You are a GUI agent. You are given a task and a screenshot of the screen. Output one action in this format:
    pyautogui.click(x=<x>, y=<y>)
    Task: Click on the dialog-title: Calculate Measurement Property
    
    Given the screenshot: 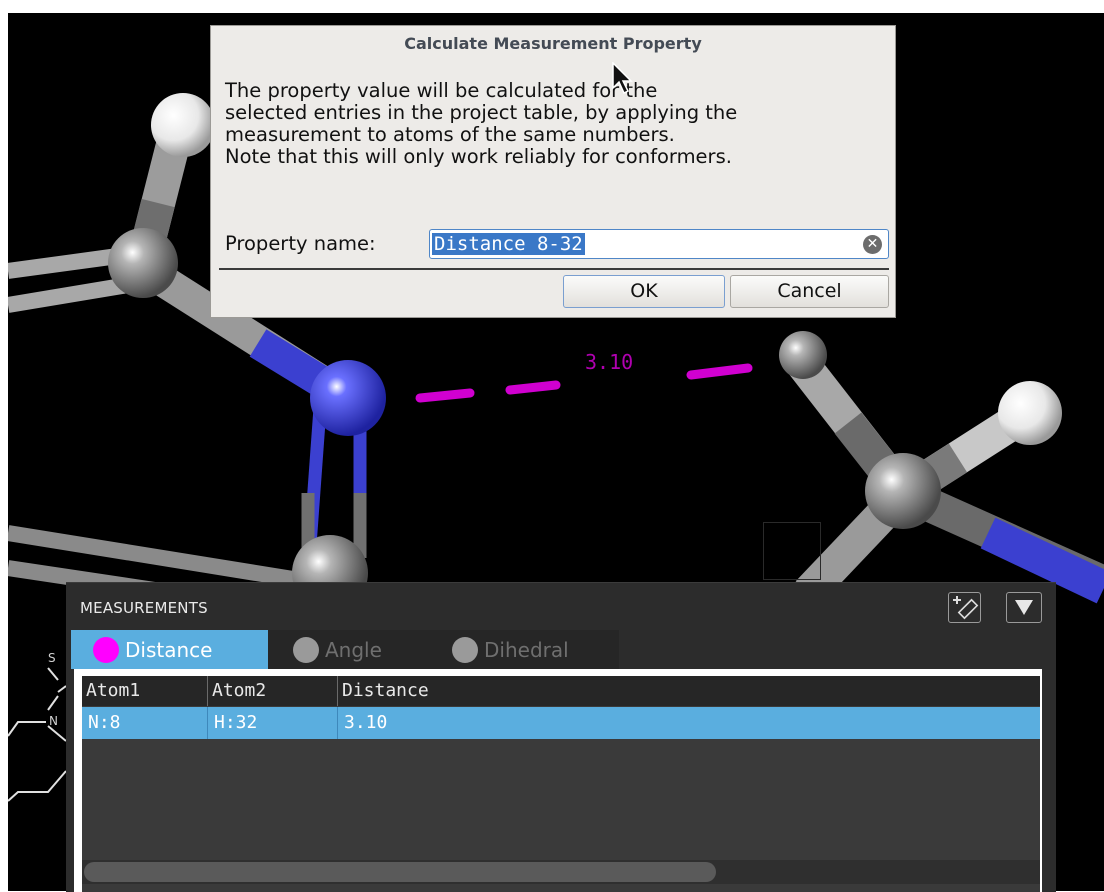 What is the action you would take?
    pyautogui.click(x=553, y=43)
    